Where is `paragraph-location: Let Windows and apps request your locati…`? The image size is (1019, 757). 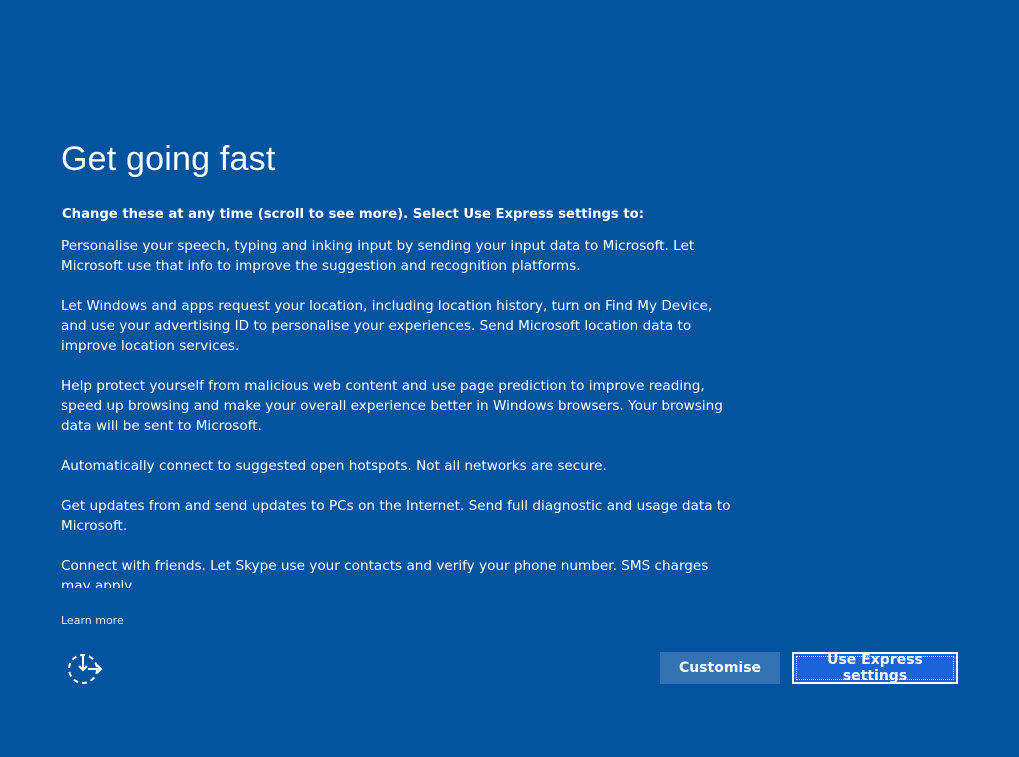
paragraph-location: Let Windows and apps request your locati… is located at coordinates (387, 326).